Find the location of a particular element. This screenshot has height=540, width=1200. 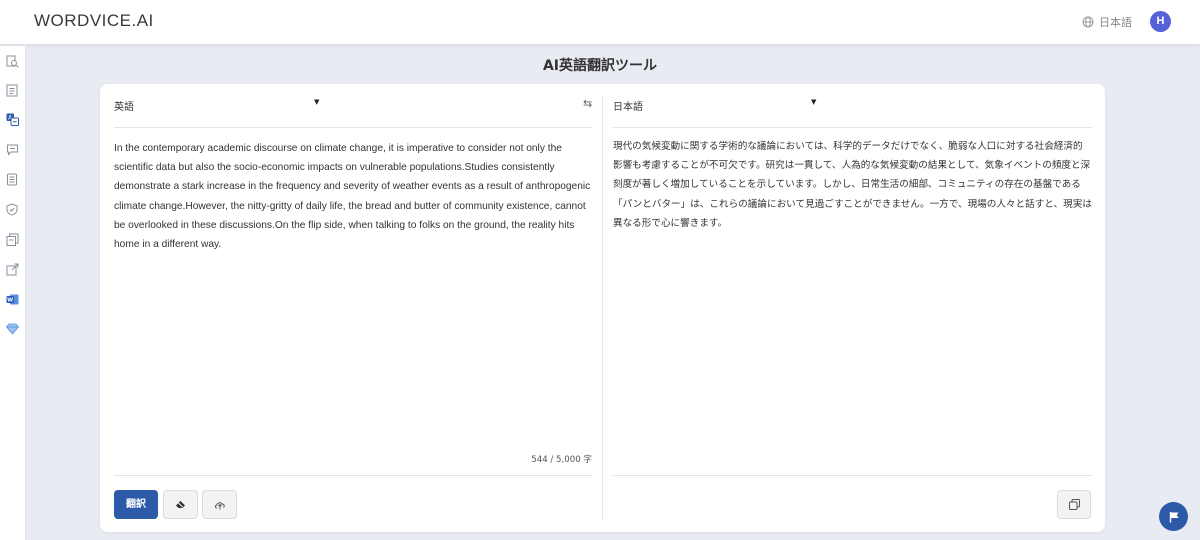

documents-icon is located at coordinates (12, 239).